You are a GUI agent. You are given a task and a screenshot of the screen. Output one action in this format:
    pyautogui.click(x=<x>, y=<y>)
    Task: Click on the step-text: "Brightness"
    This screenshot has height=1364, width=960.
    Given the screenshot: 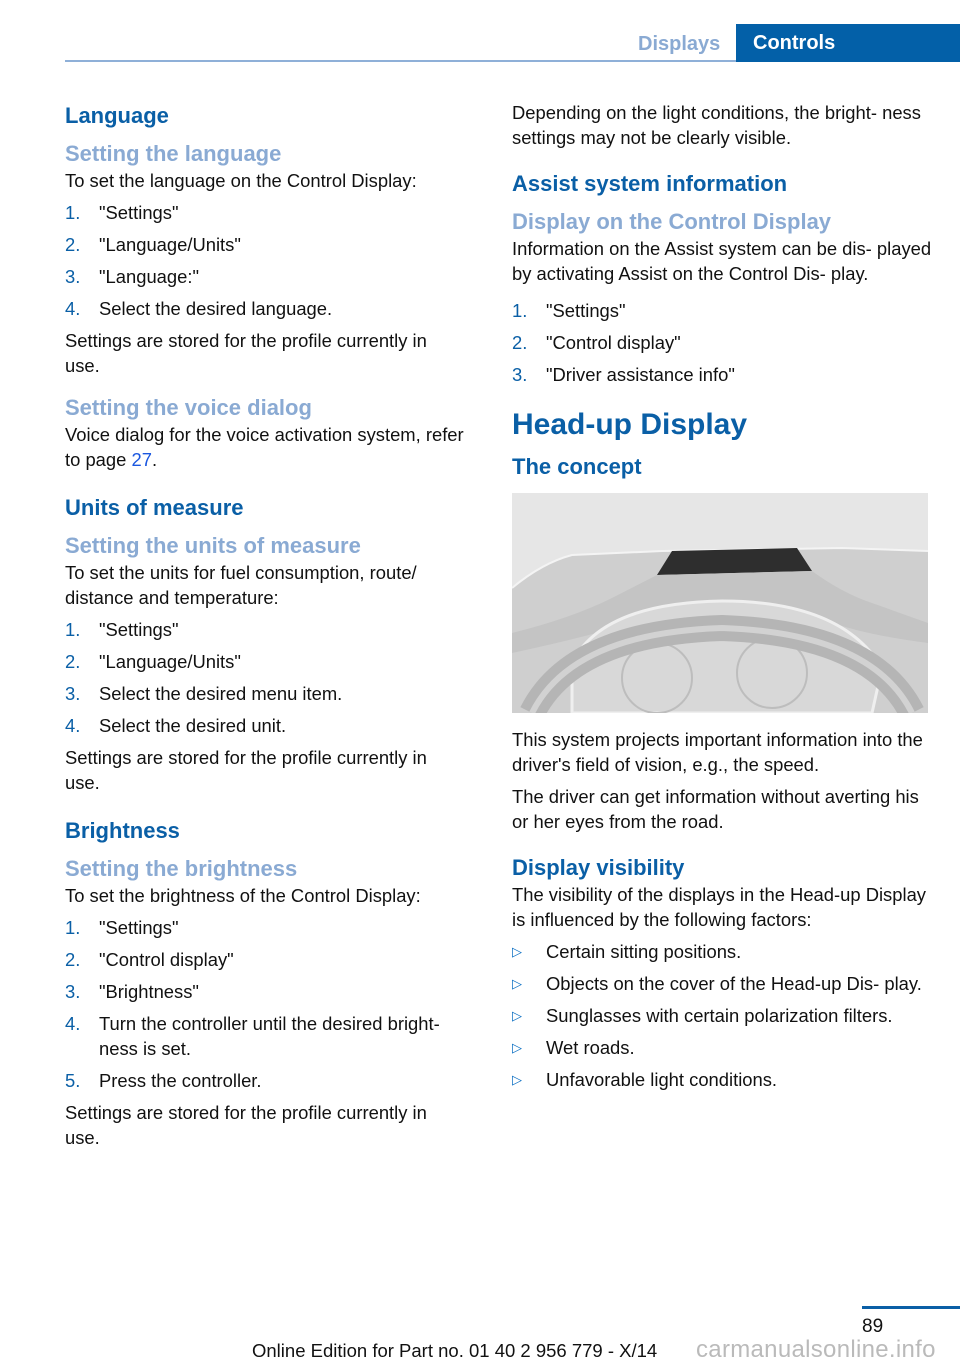 What is the action you would take?
    pyautogui.click(x=149, y=991)
    